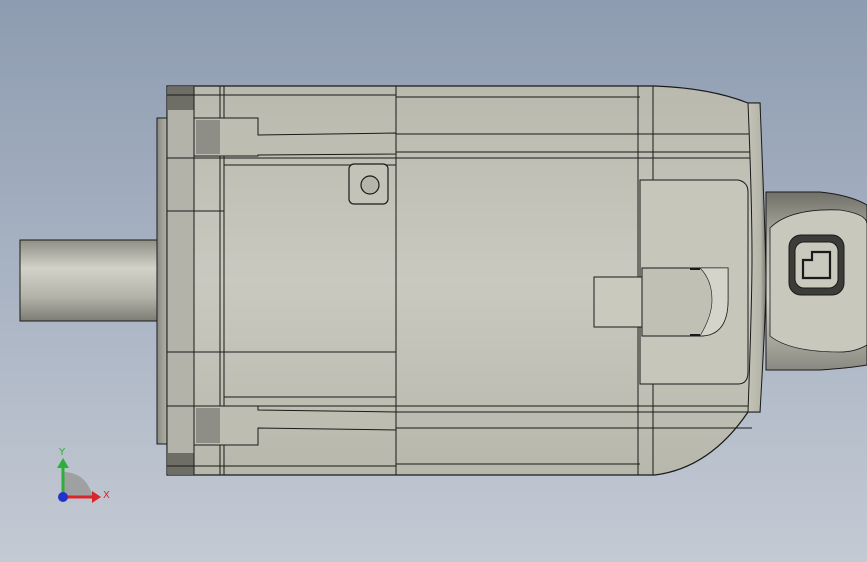 Image resolution: width=867 pixels, height=562 pixels. I want to click on ground-screw, so click(370, 185).